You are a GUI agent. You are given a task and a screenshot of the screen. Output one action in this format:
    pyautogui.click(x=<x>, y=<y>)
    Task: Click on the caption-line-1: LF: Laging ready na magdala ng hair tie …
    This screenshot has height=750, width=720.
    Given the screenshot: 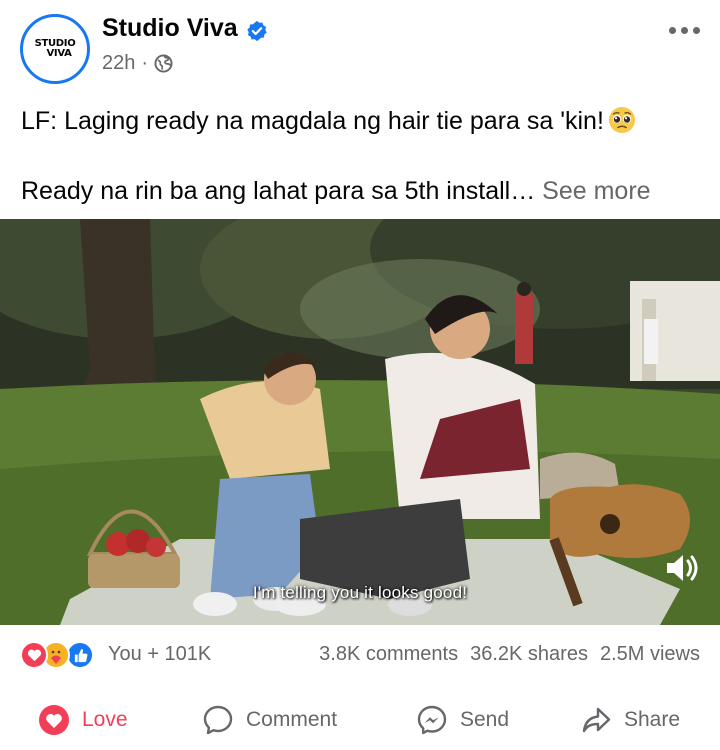 What is the action you would take?
    pyautogui.click(x=361, y=121)
    